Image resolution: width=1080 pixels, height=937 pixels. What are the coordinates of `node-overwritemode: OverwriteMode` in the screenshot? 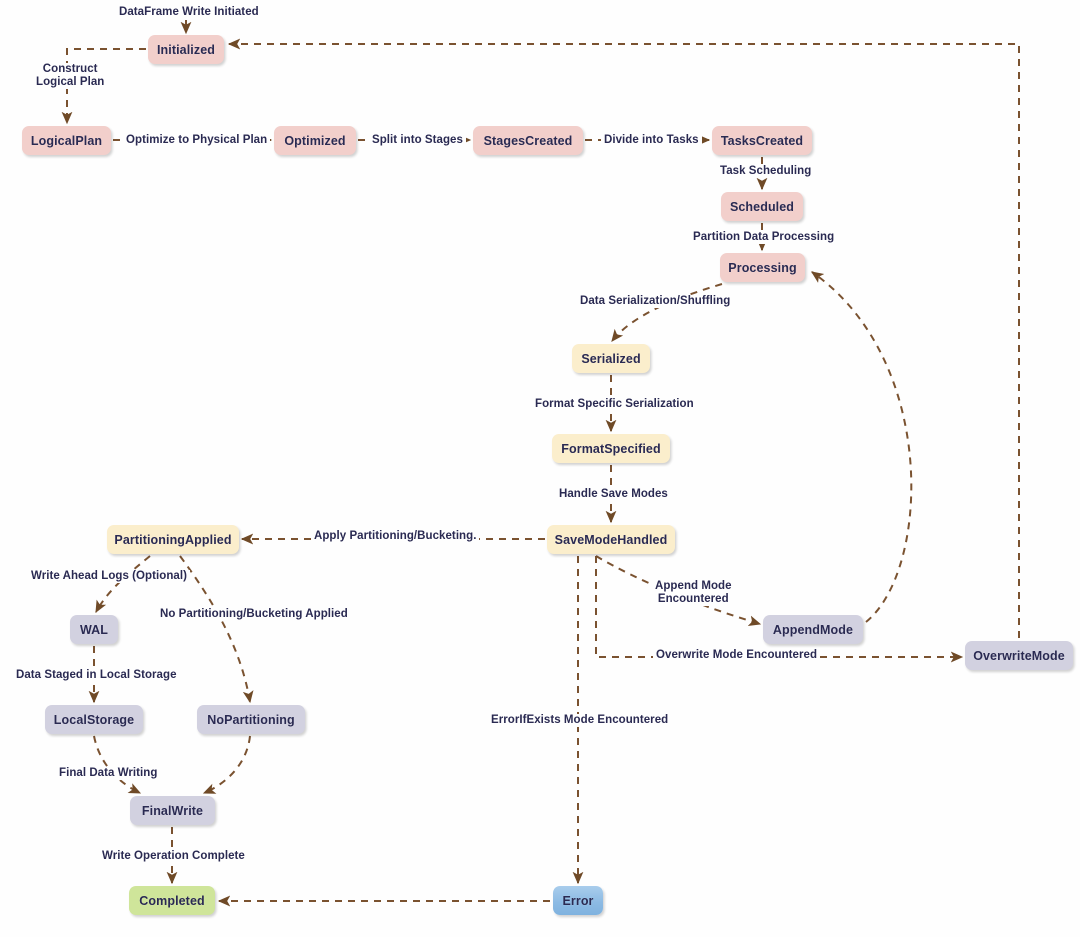 It's located at (1019, 655).